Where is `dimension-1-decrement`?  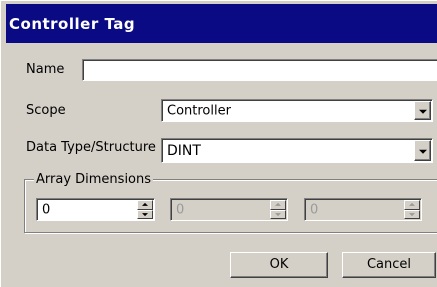
dimension-1-decrement is located at coordinates (278, 214).